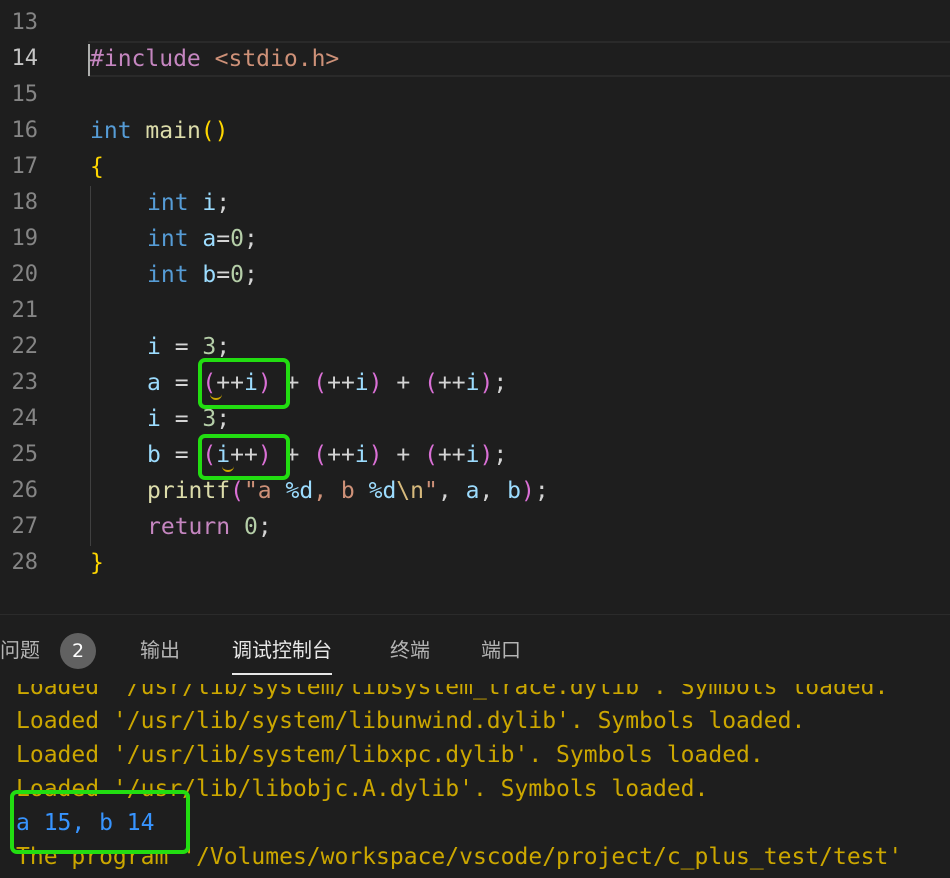 This screenshot has height=878, width=950. I want to click on panel-tab-bar: 问题 2 输出 调试控制台 终端 端口, so click(475, 649).